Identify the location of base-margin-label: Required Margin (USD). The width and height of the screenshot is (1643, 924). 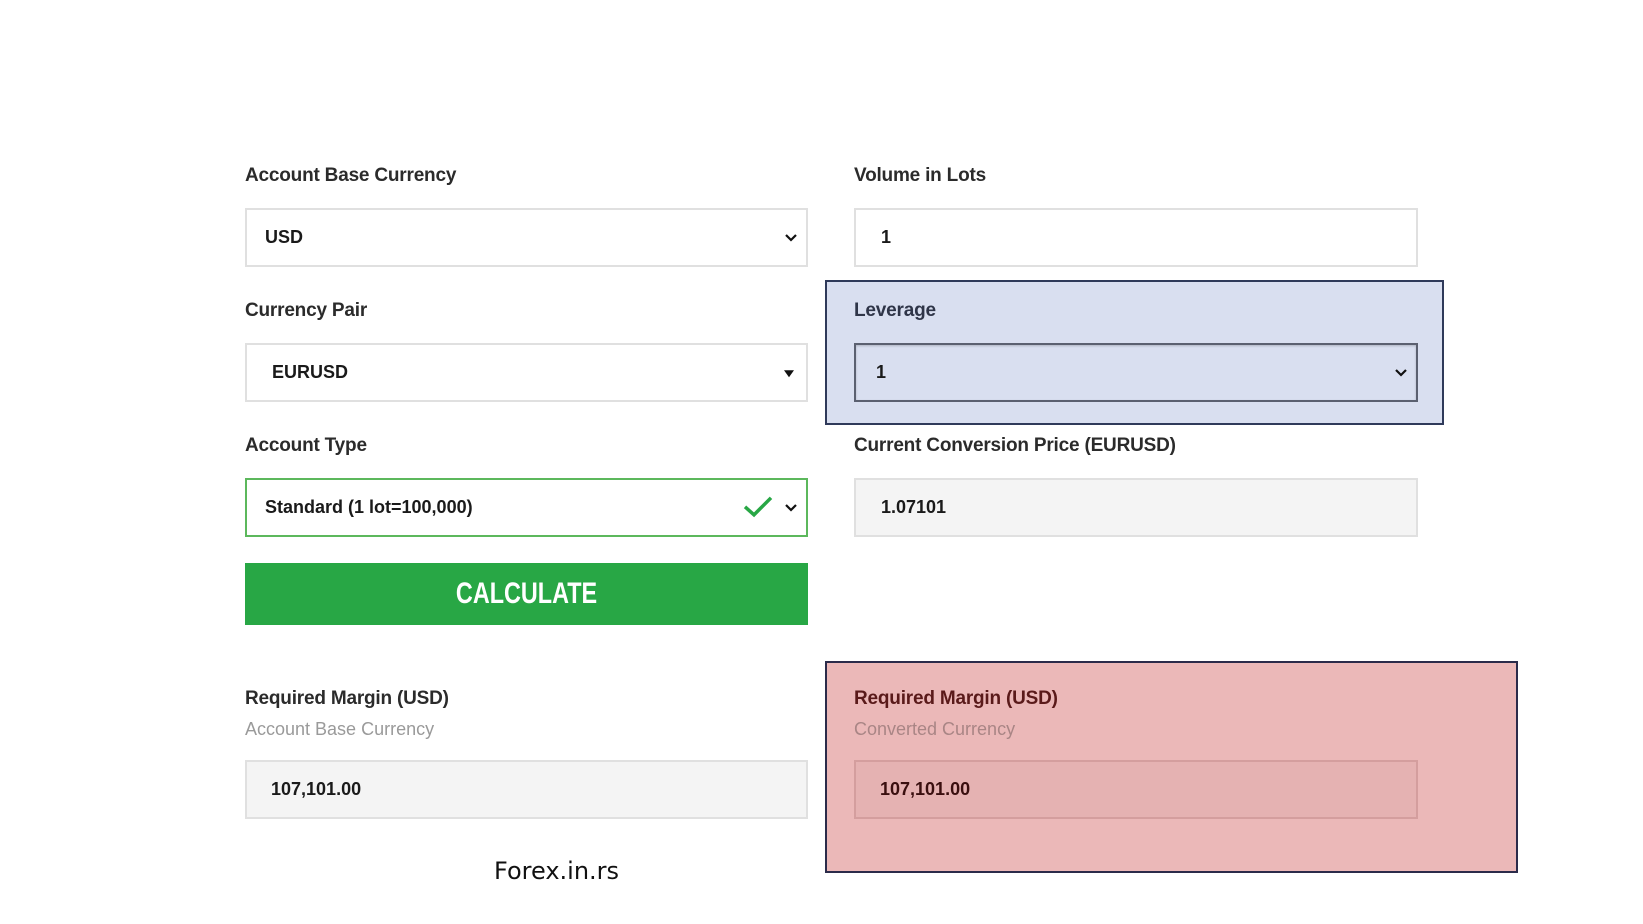
(347, 698).